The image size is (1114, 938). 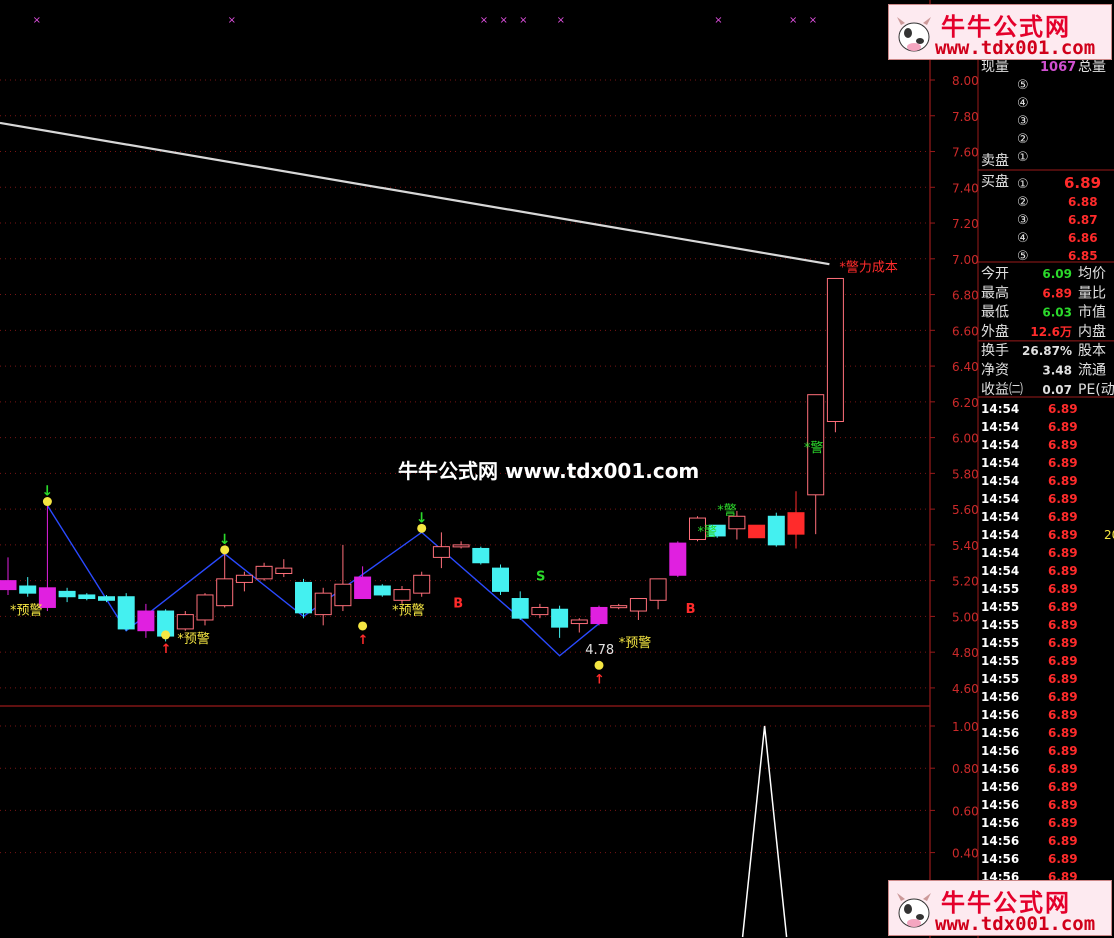 What do you see at coordinates (1092, 351) in the screenshot?
I see `stat-right-label: 股本` at bounding box center [1092, 351].